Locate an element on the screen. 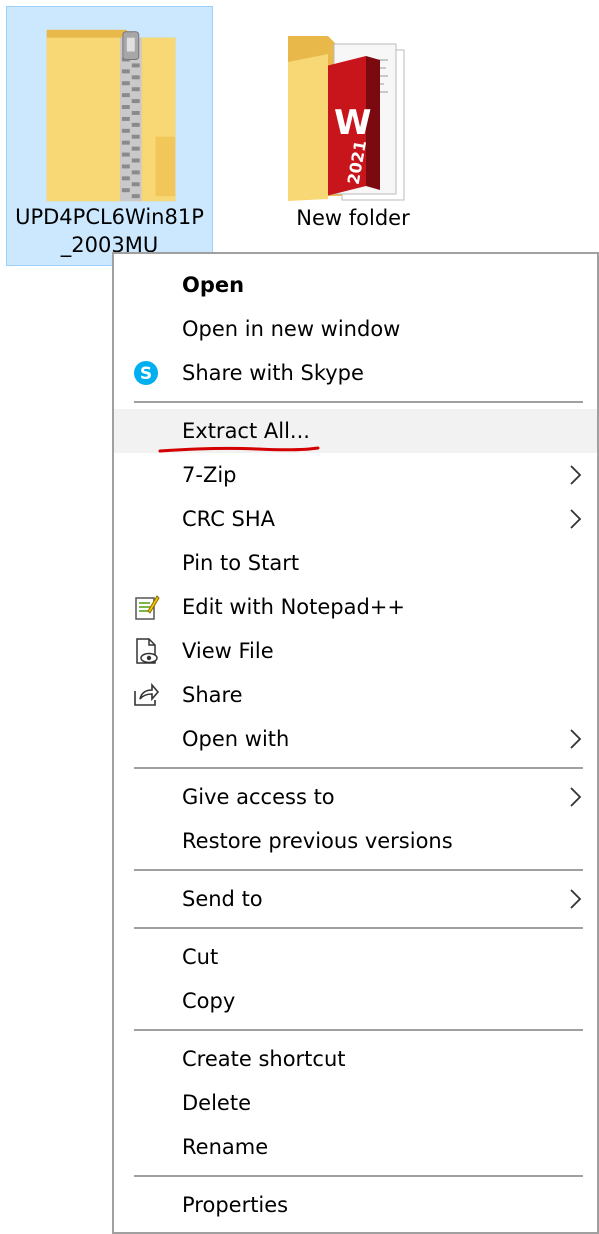  svg-text: W is located at coordinates (353, 123).